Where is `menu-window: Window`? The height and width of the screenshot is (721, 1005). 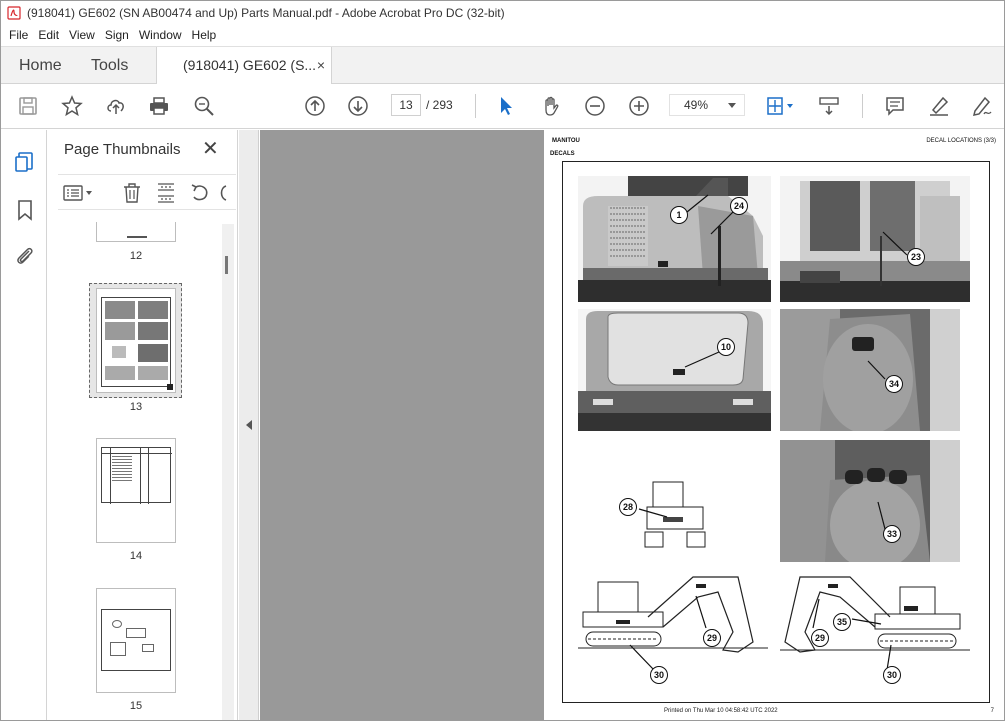 menu-window: Window is located at coordinates (160, 35).